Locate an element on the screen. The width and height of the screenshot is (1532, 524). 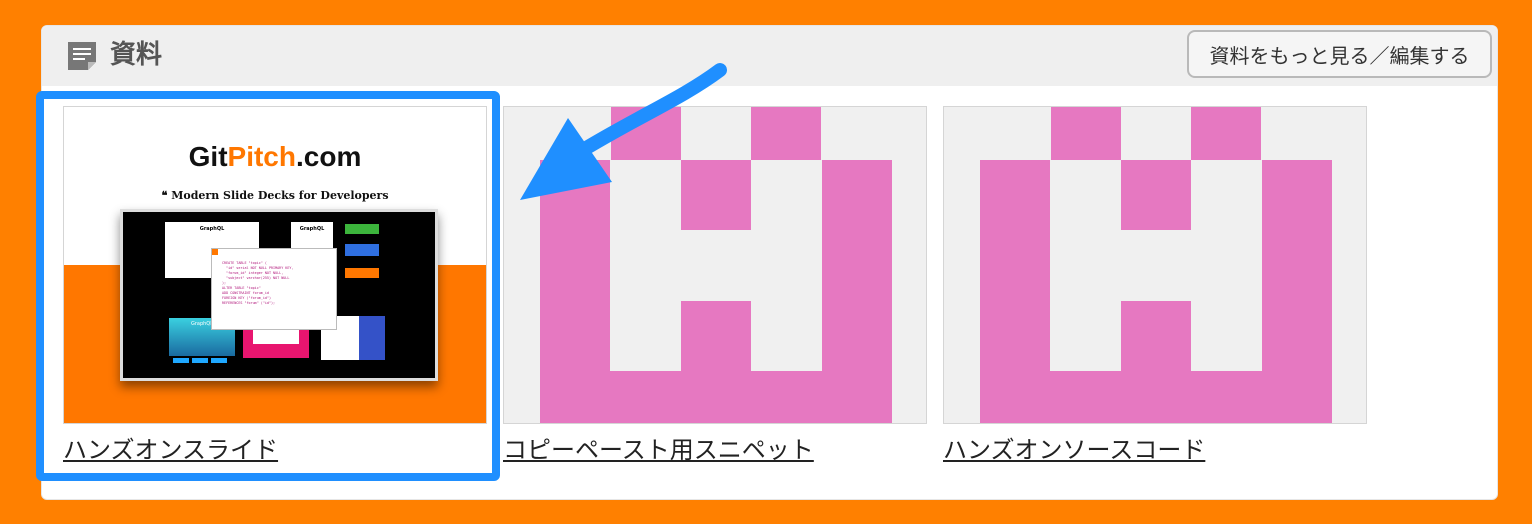
panel-header: 資料 資料をもっと見る／編集する is located at coordinates (769, 56).